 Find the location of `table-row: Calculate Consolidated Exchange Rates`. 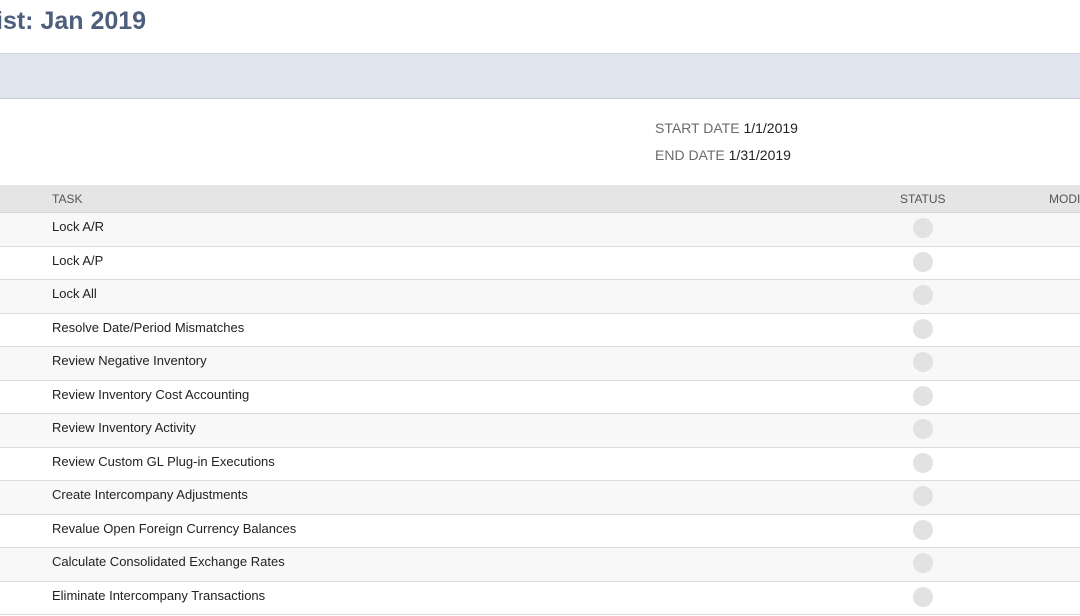

table-row: Calculate Consolidated Exchange Rates is located at coordinates (540, 565).